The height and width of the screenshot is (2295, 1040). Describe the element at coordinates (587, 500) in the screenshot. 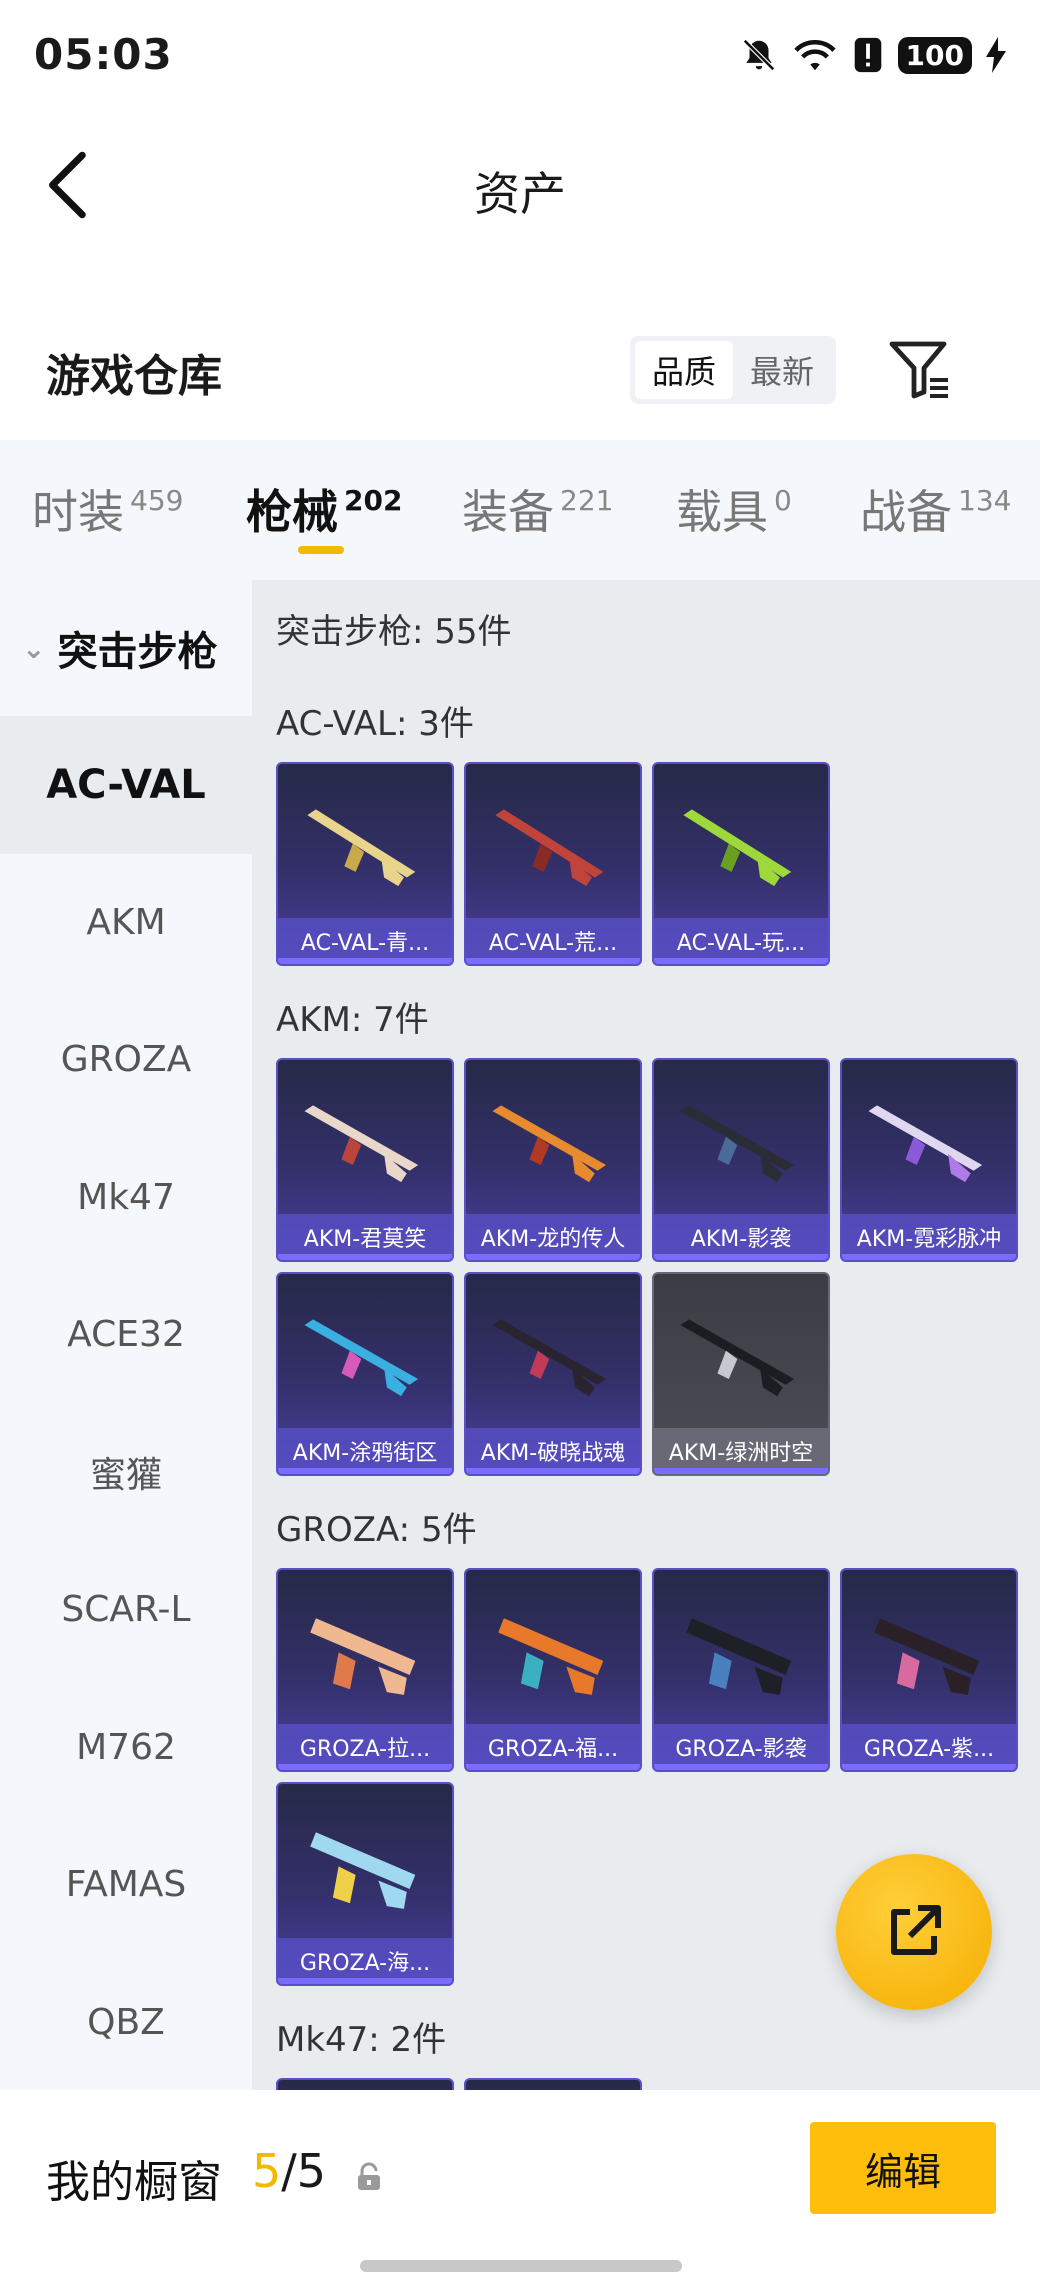

I see `tab-count: 221` at that location.